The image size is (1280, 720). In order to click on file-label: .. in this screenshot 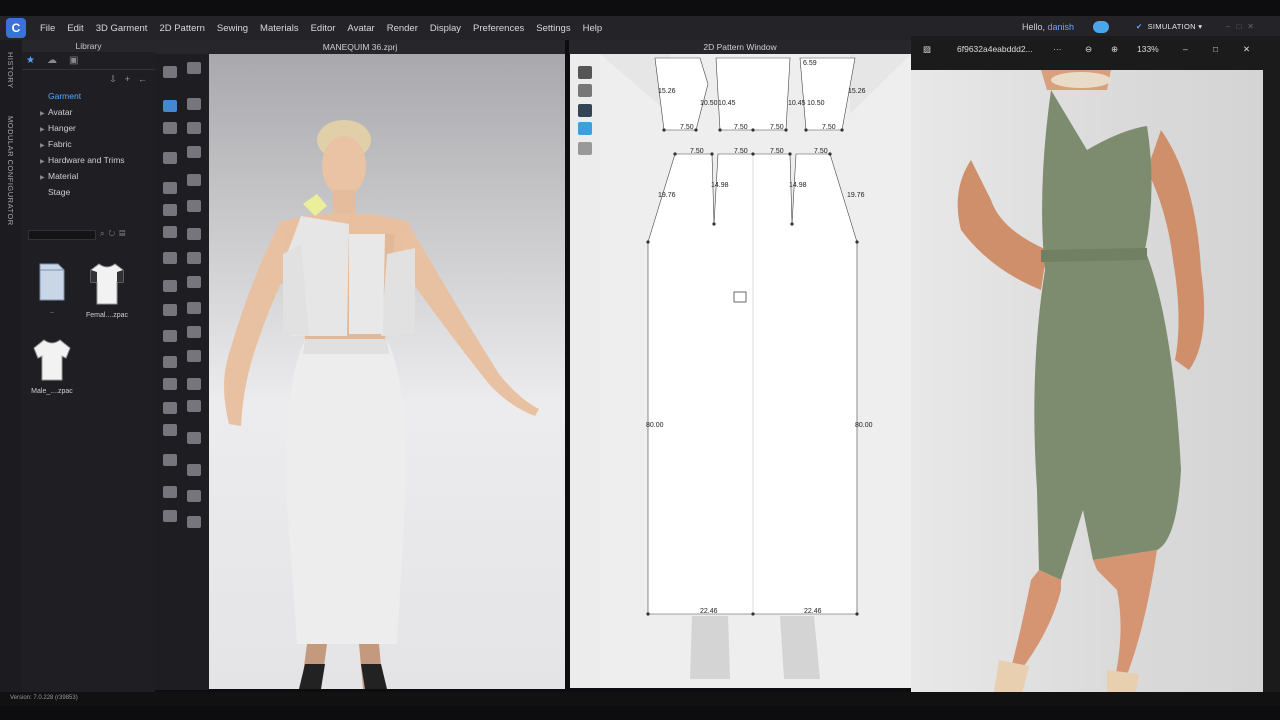, I will do `click(52, 311)`.